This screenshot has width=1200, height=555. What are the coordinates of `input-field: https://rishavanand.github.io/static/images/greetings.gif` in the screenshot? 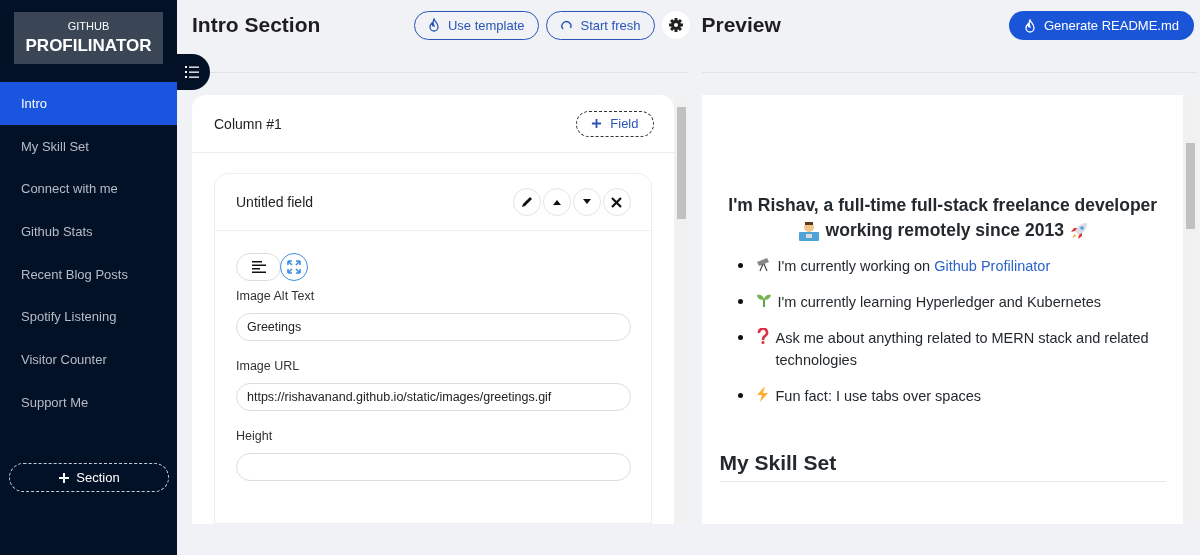 It's located at (433, 397).